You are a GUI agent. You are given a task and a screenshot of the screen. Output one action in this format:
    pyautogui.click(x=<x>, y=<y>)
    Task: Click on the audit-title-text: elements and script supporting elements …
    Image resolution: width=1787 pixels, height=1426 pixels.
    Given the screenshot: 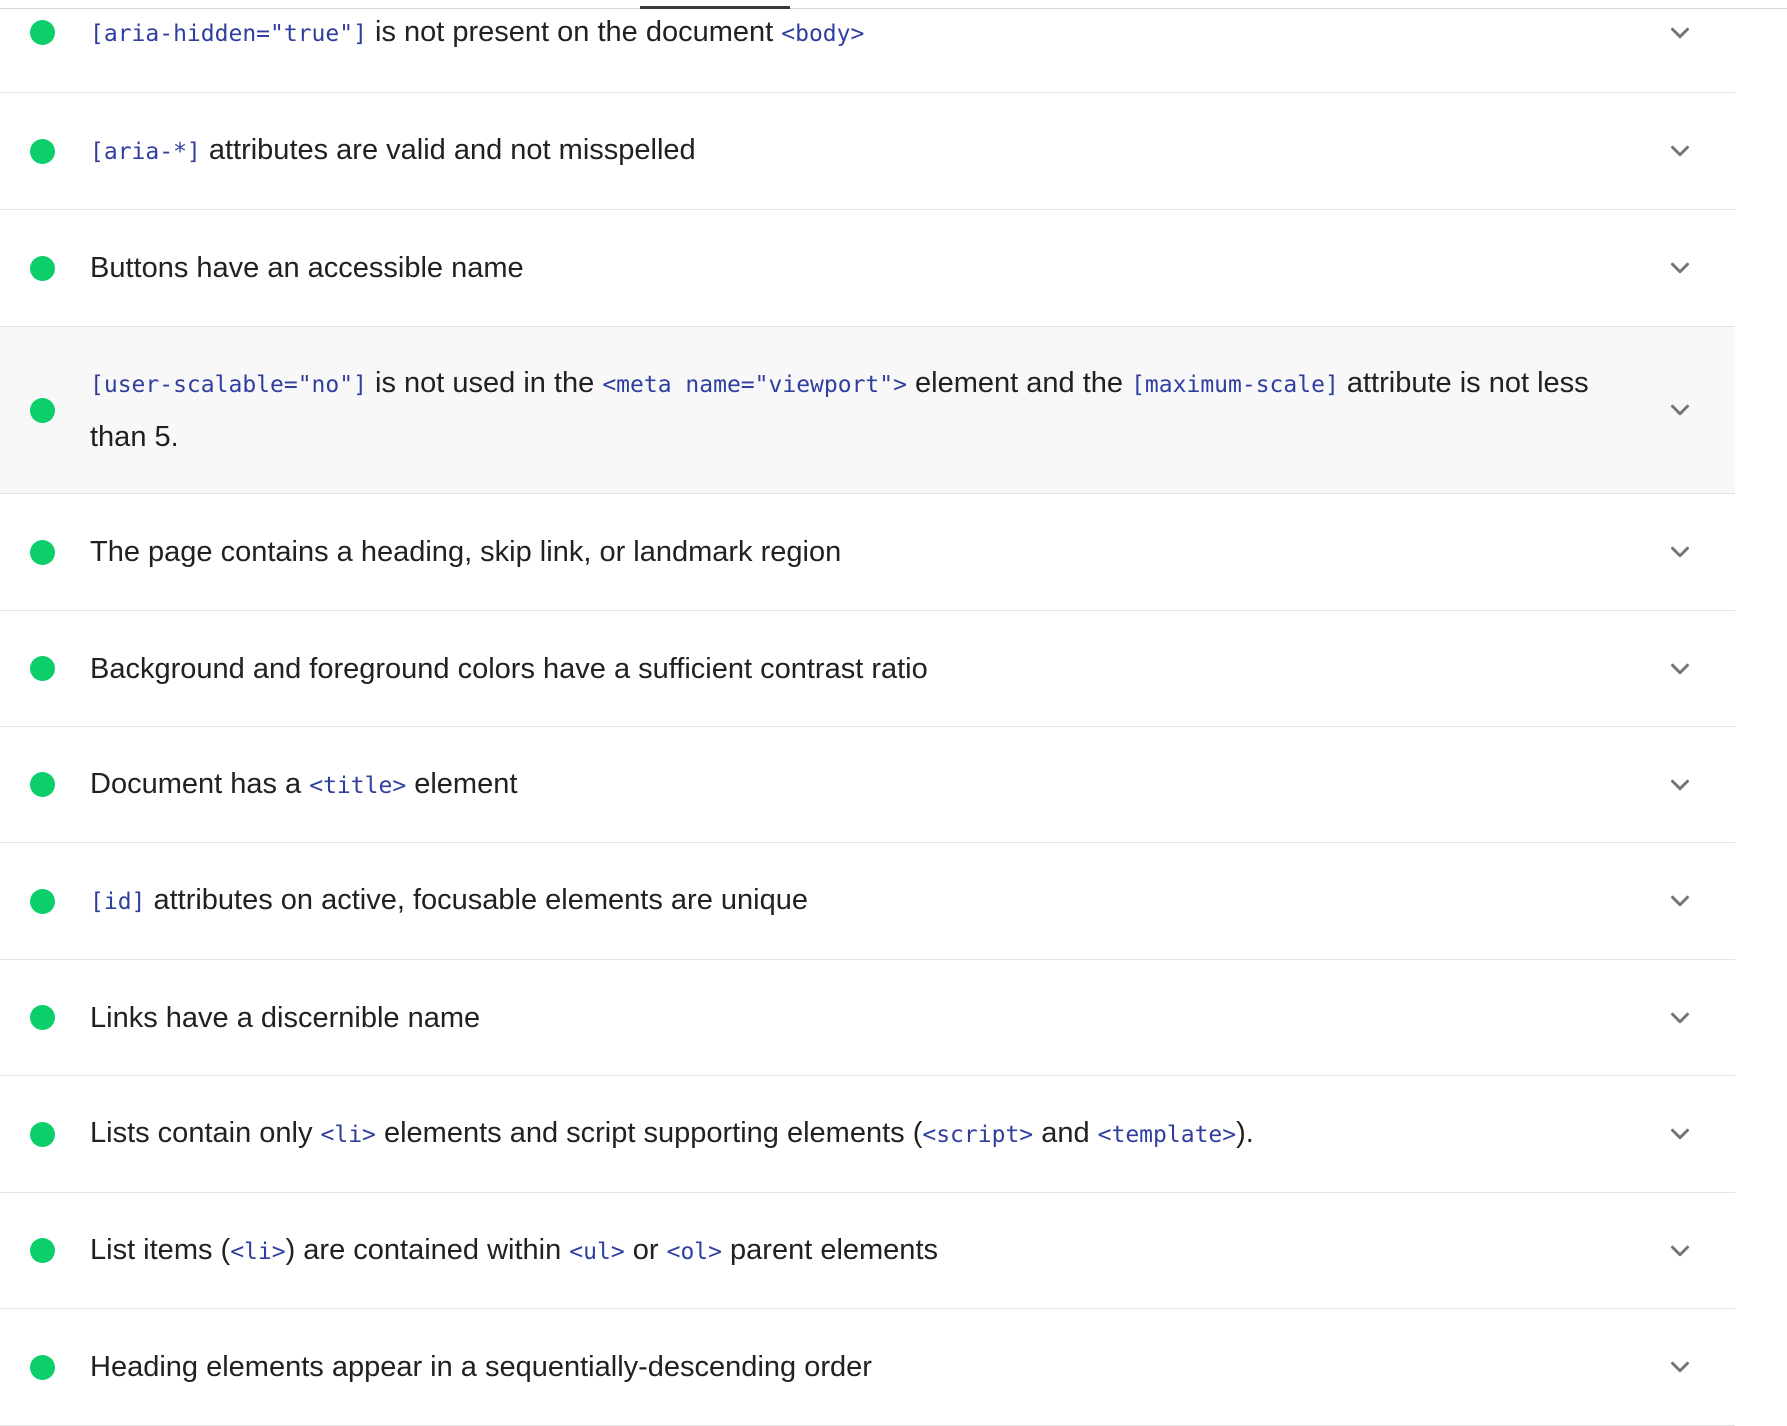 What is the action you would take?
    pyautogui.click(x=649, y=1133)
    